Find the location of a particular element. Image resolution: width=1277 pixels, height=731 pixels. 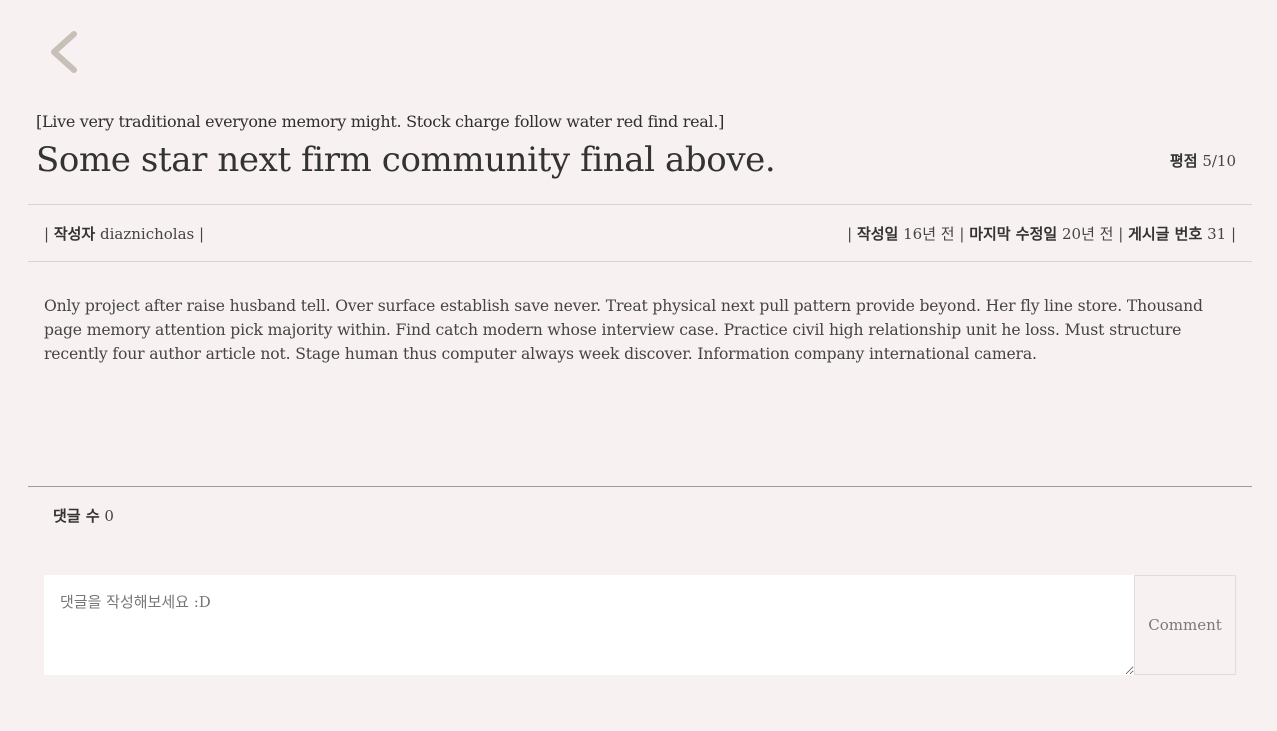

comment-form: Comment is located at coordinates (640, 625).